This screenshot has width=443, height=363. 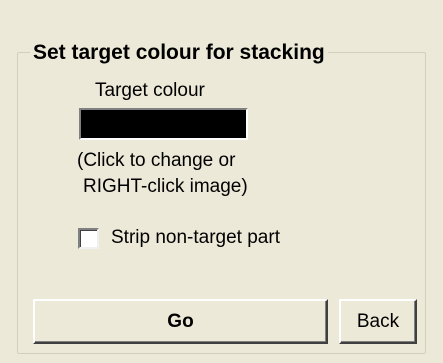 What do you see at coordinates (162, 174) in the screenshot?
I see `target-colour-hint: (Click to change or RIGHT-click image)` at bounding box center [162, 174].